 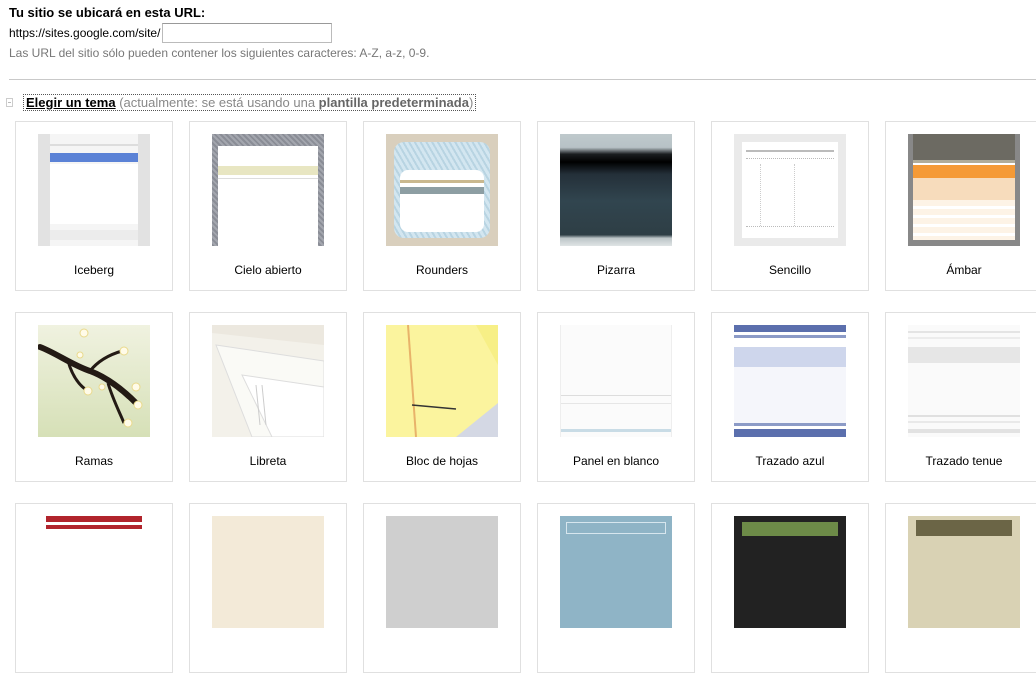 I want to click on theme-tile-pizarra: Pizarra, so click(x=616, y=206).